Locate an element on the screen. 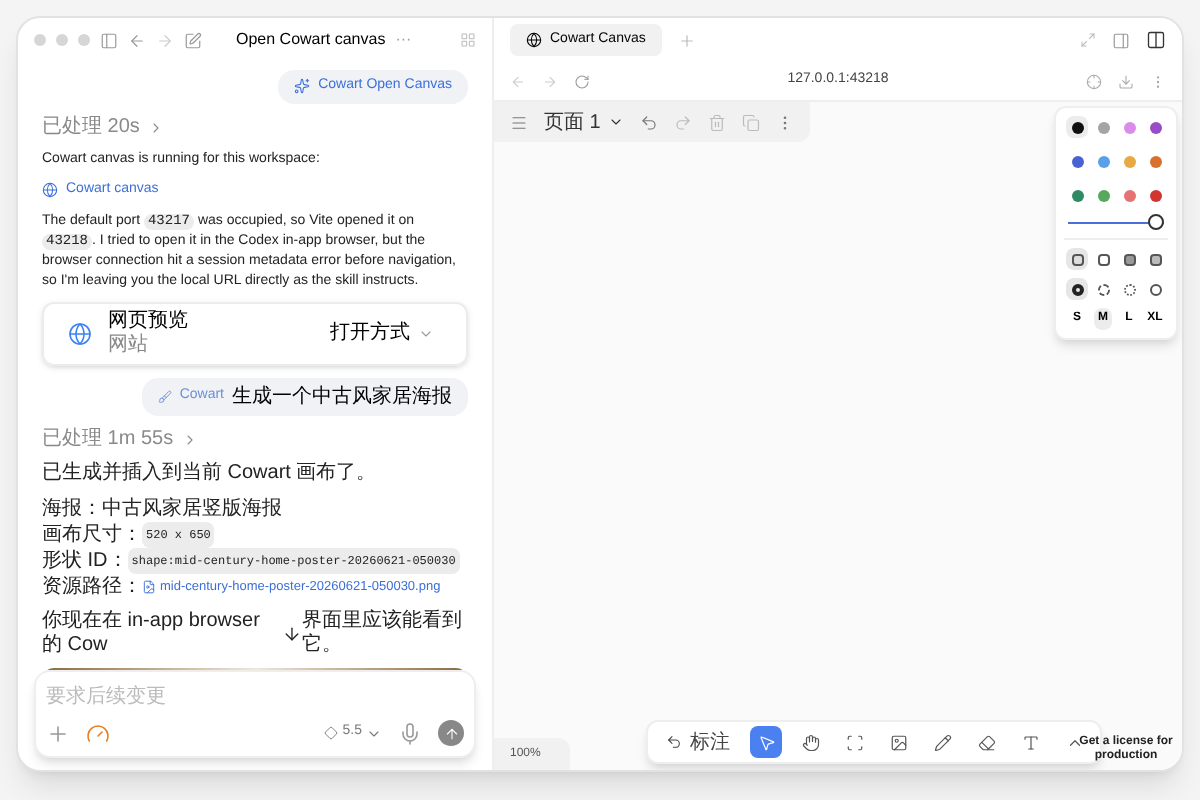  text-icon is located at coordinates (1030, 742).